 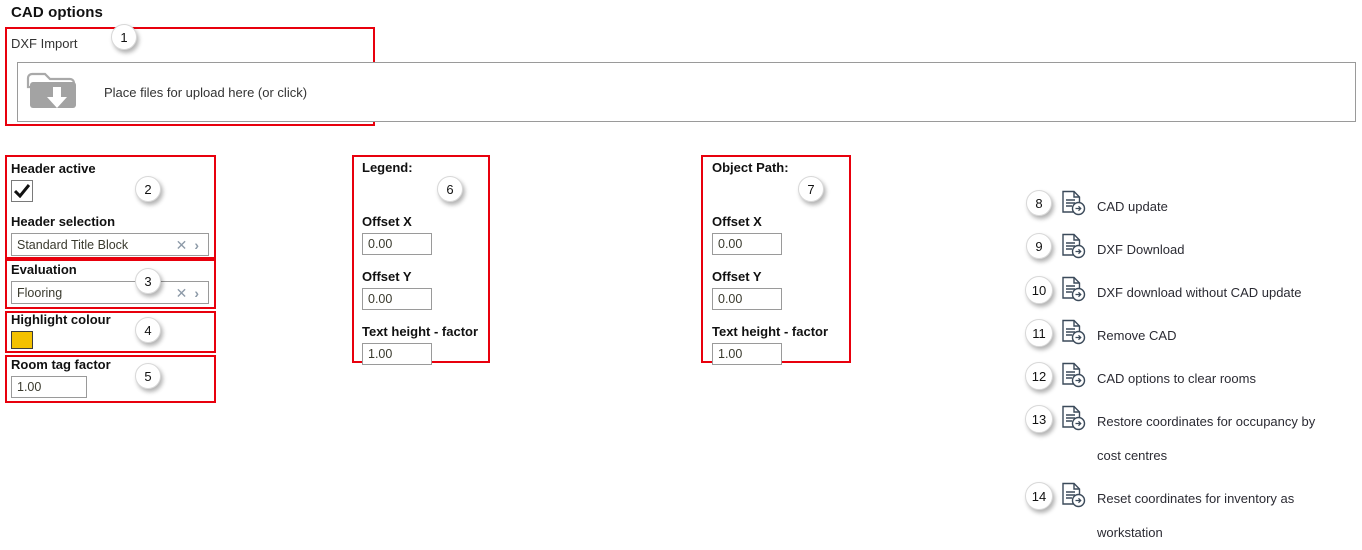 I want to click on evaluation-panel: Evaluation Flooring ✕ ›, so click(x=110, y=282).